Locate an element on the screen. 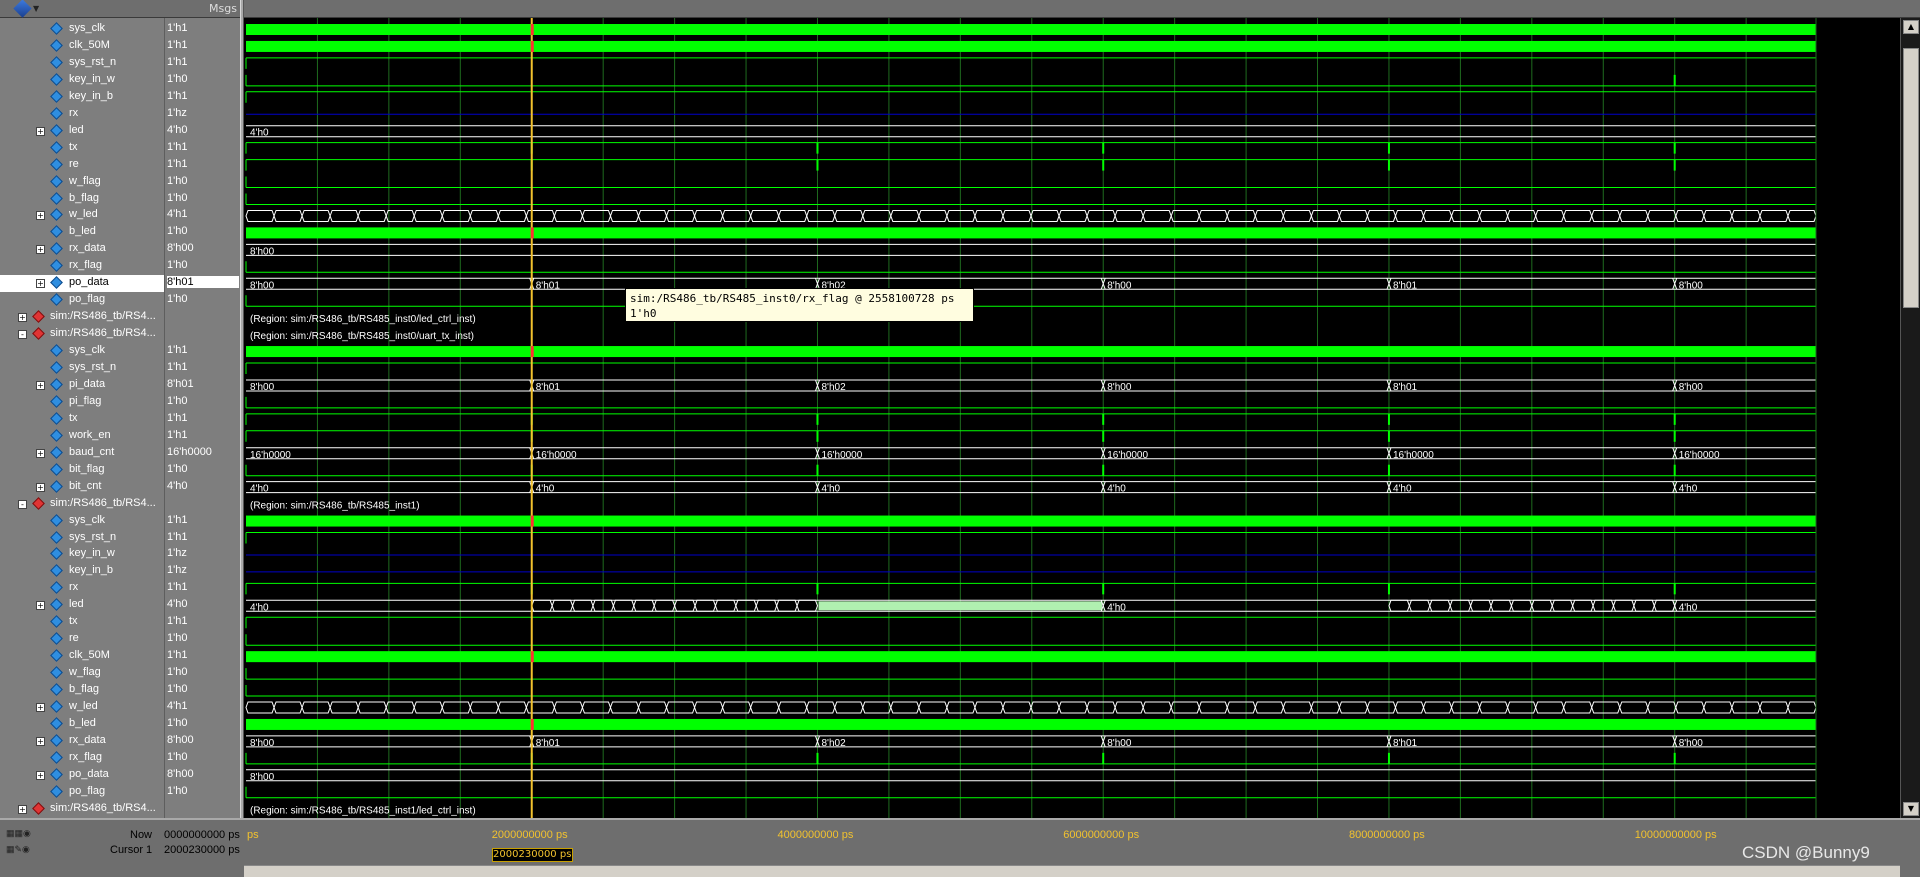  dropdown-arrow-icon: ▼ is located at coordinates (36, 8).